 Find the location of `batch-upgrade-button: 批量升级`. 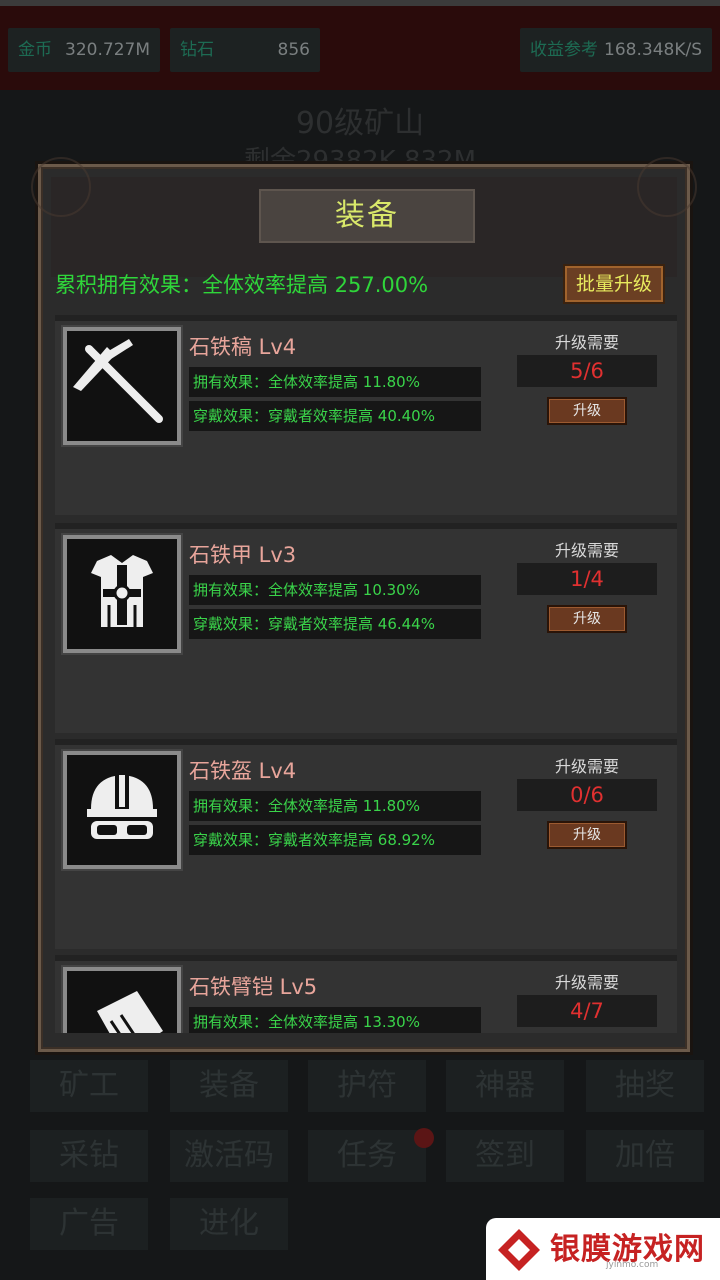

batch-upgrade-button: 批量升级 is located at coordinates (614, 284).